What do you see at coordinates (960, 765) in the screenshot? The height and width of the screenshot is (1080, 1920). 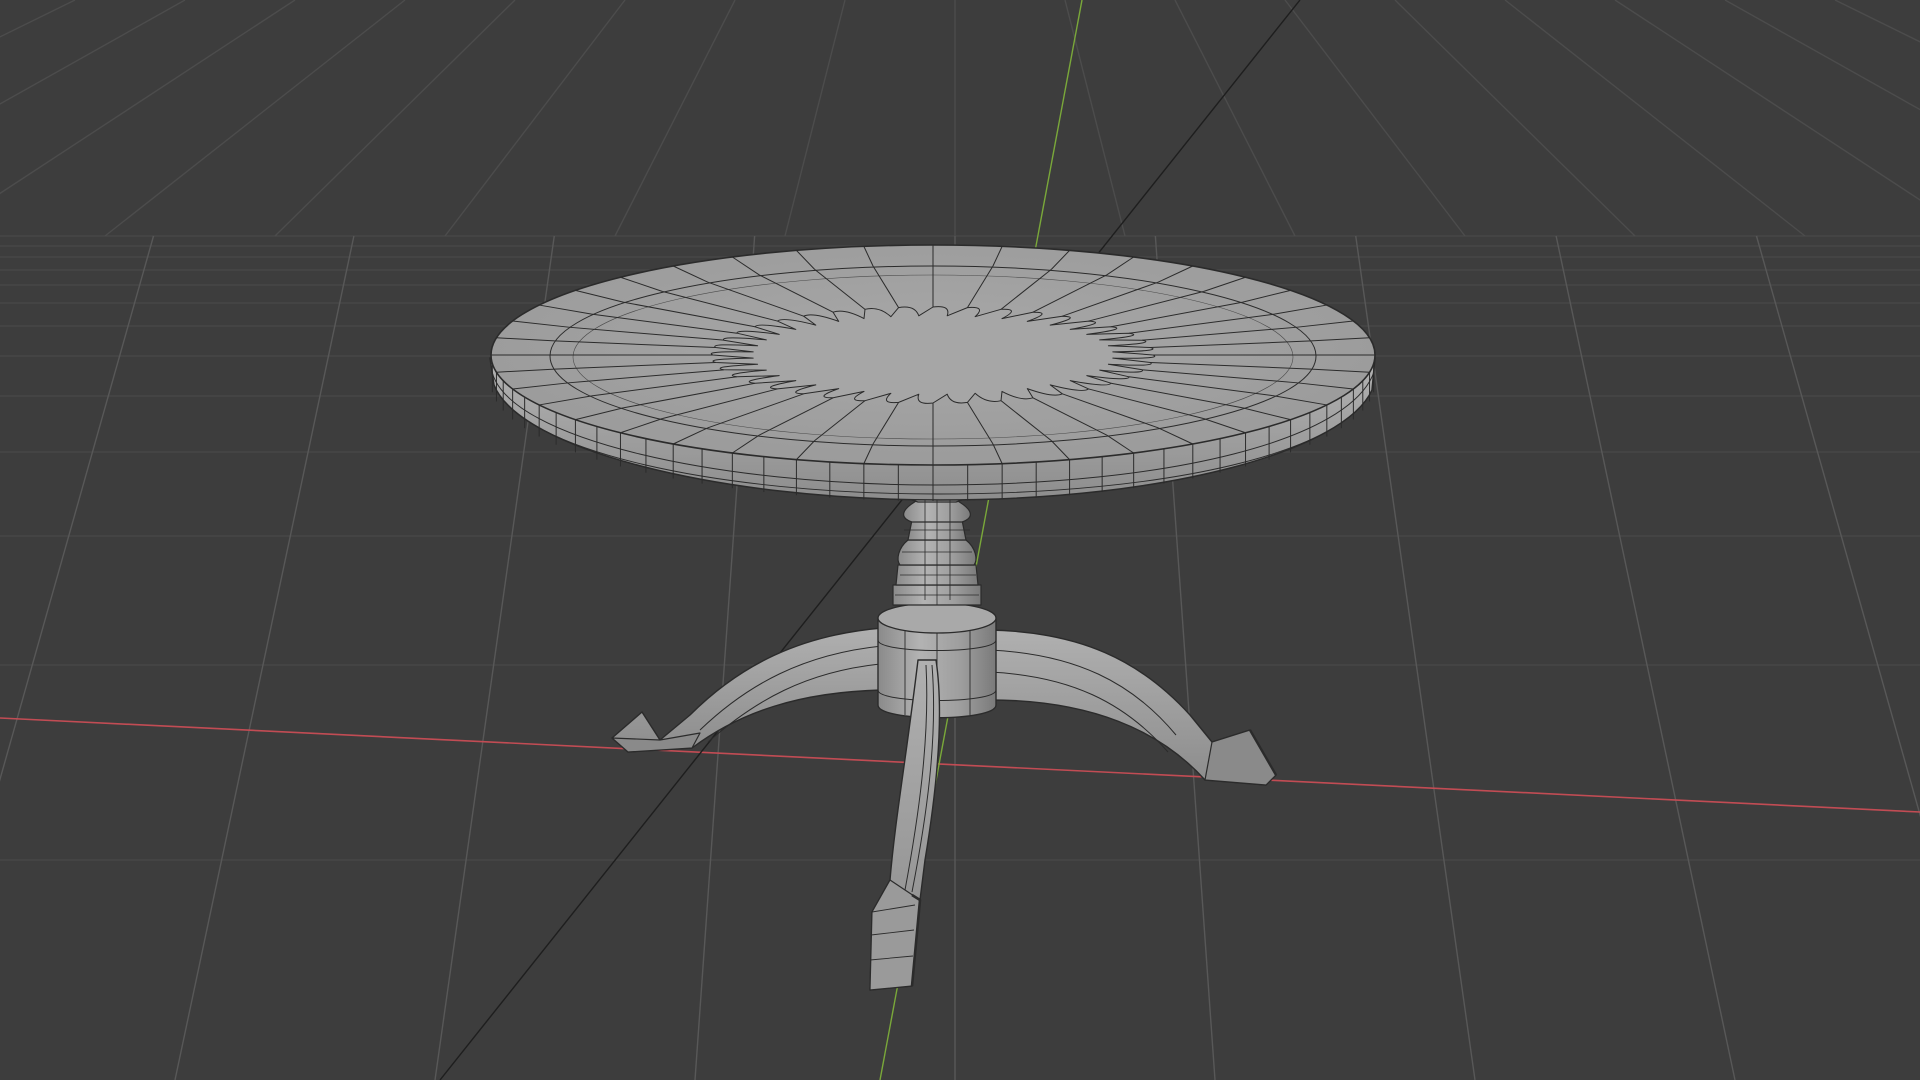 I see `x-axis-line` at bounding box center [960, 765].